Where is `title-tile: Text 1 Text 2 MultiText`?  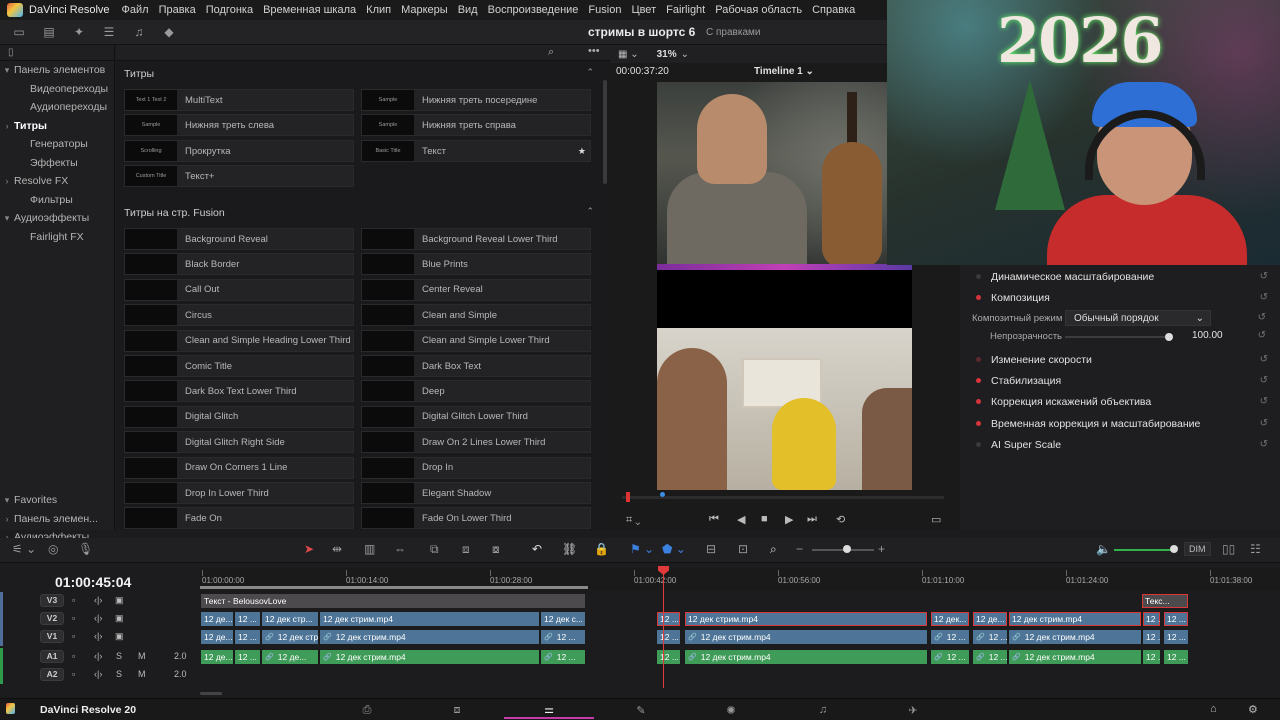
title-tile: Text 1 Text 2 MultiText is located at coordinates (239, 100).